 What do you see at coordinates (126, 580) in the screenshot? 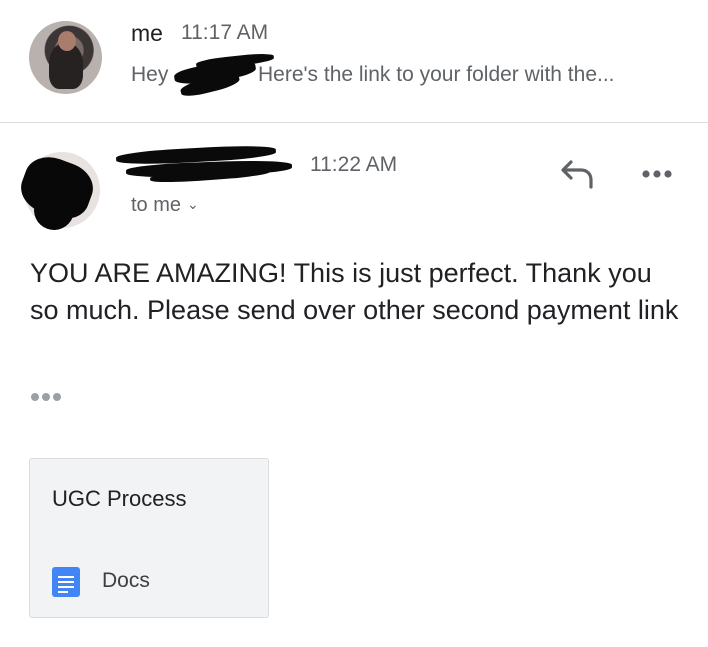
I see `attachment-type: Docs` at bounding box center [126, 580].